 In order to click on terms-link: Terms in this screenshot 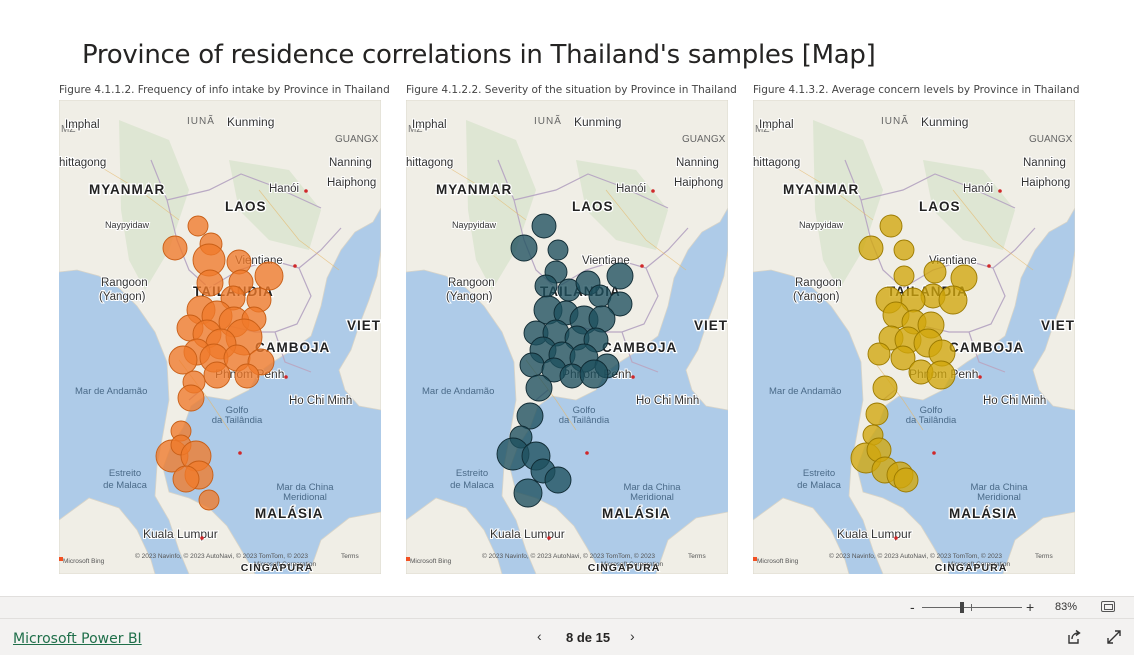, I will do `click(697, 556)`.